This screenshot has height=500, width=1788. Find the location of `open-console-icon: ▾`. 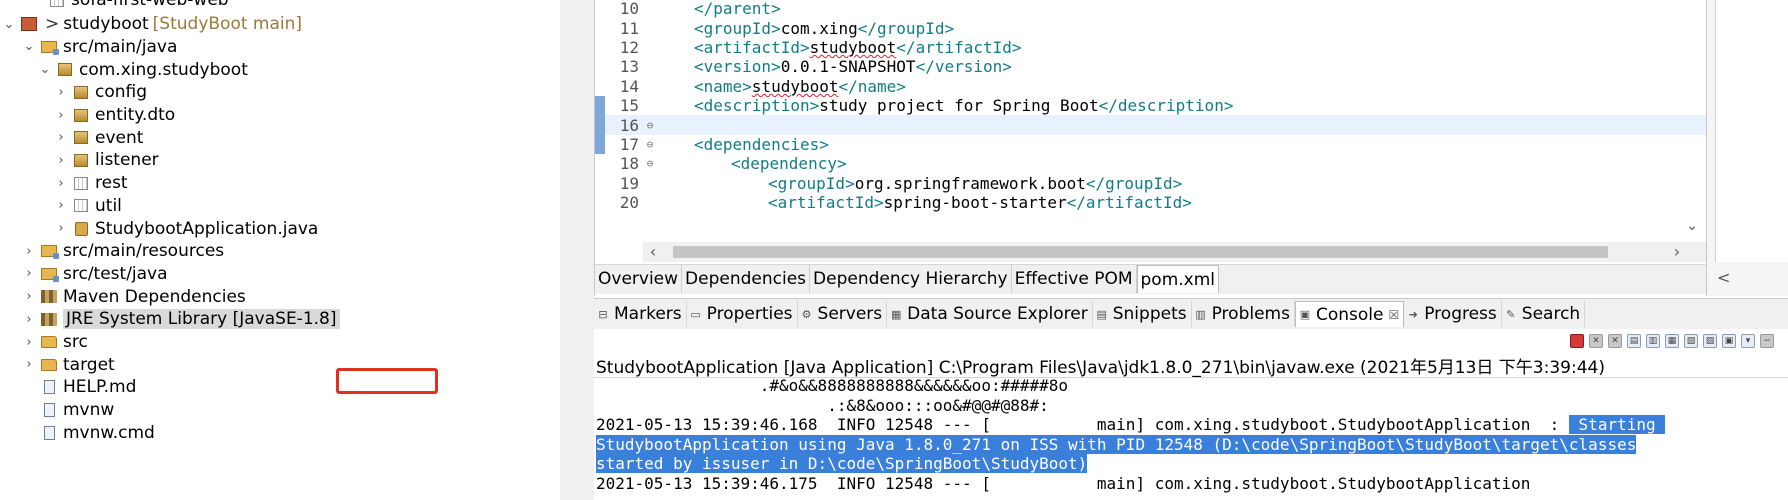

open-console-icon: ▾ is located at coordinates (1748, 341).